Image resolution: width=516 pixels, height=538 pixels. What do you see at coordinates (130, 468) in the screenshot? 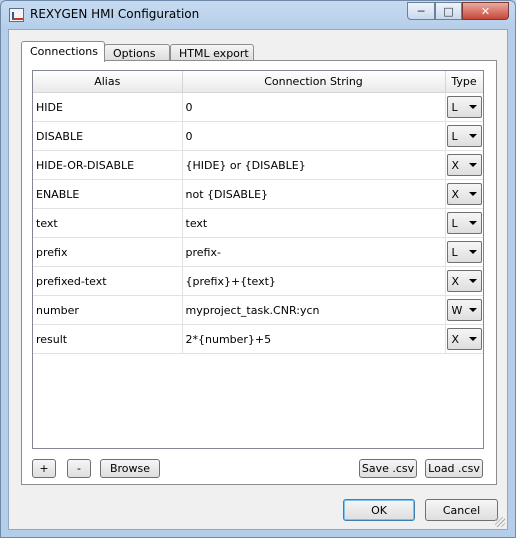
I see `browse-button: Browse` at bounding box center [130, 468].